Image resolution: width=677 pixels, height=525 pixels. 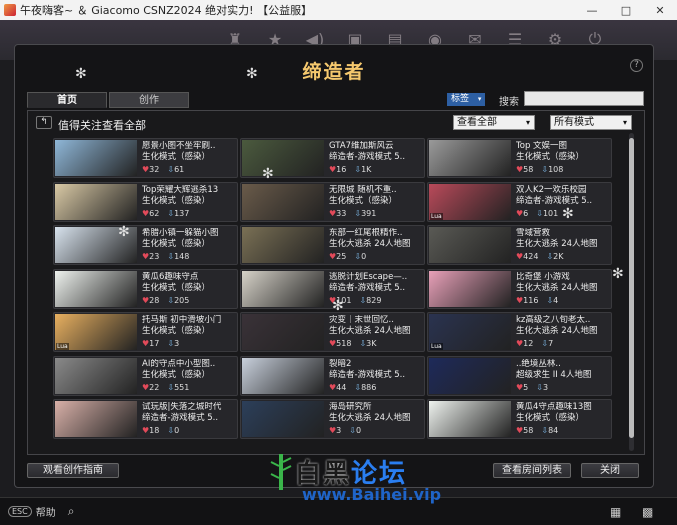 I want to click on bamboo-logo, so click(x=281, y=472).